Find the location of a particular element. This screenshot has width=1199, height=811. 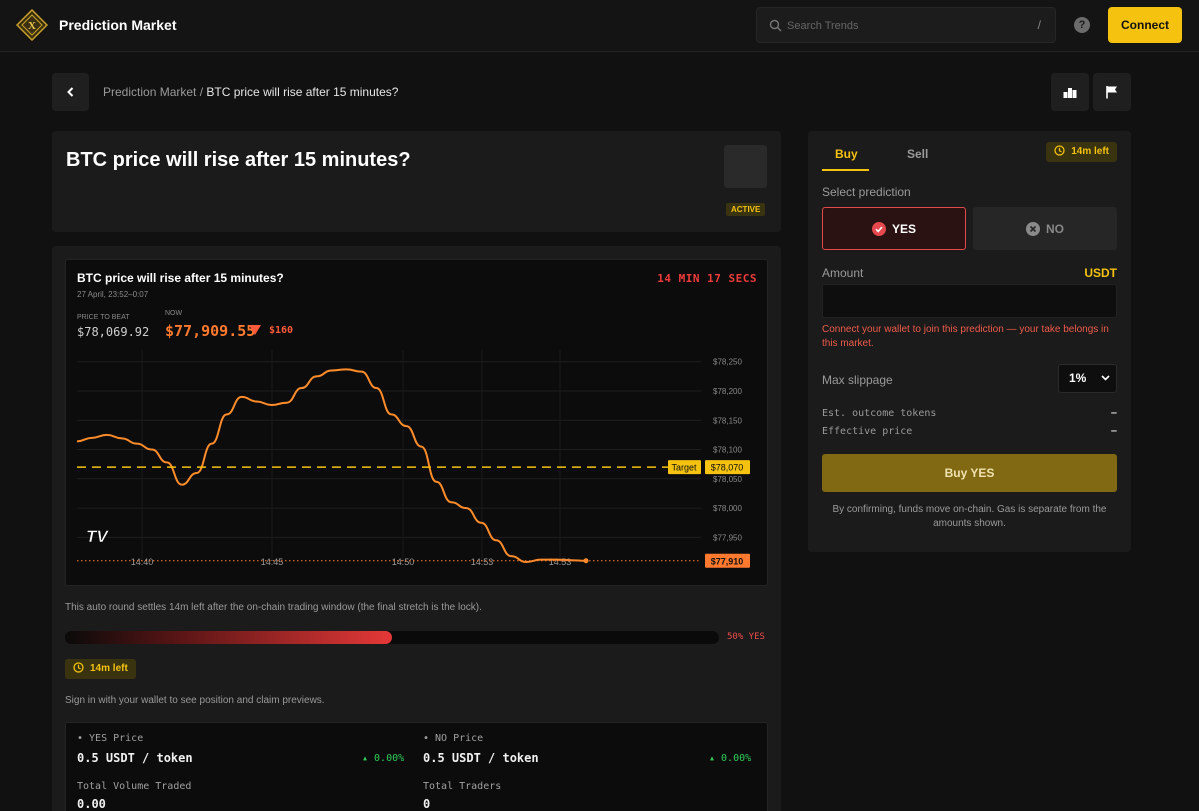

time-left-badge: 14m left is located at coordinates (100, 669).